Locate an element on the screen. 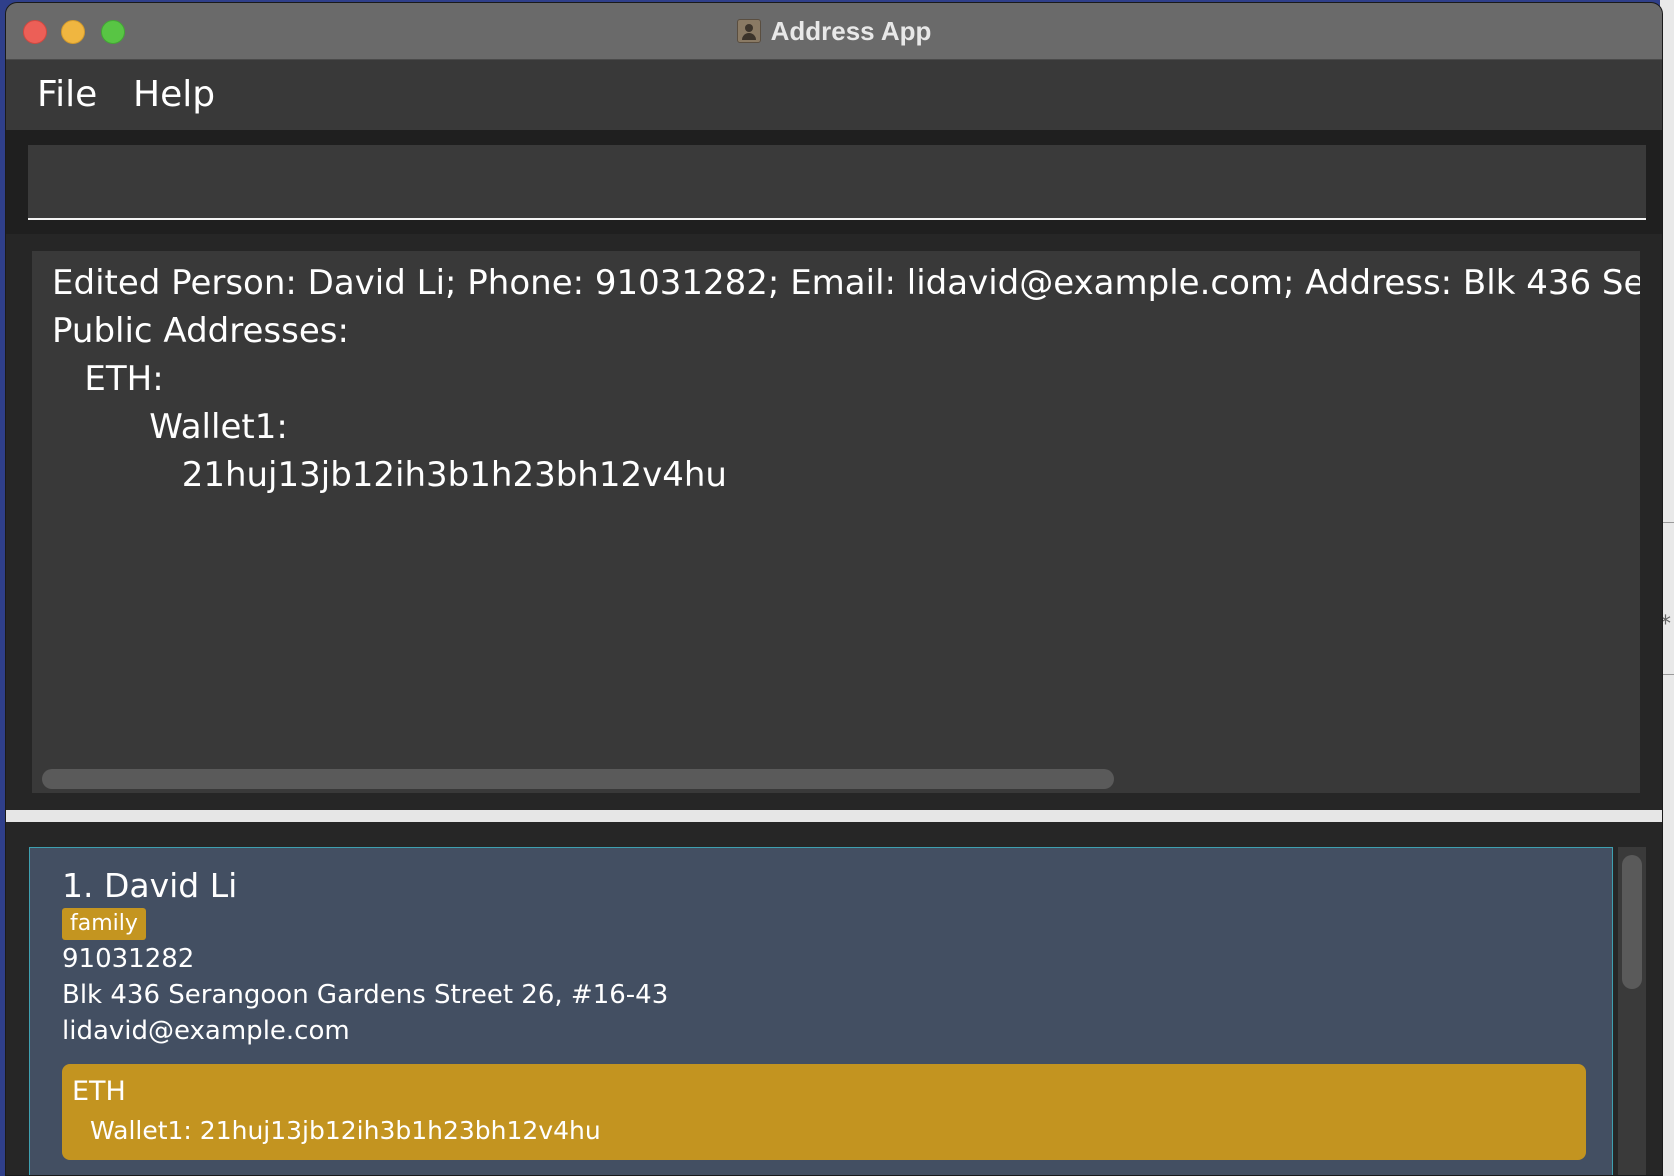 The width and height of the screenshot is (1674, 1176). person-phone: 91031282 is located at coordinates (128, 959).